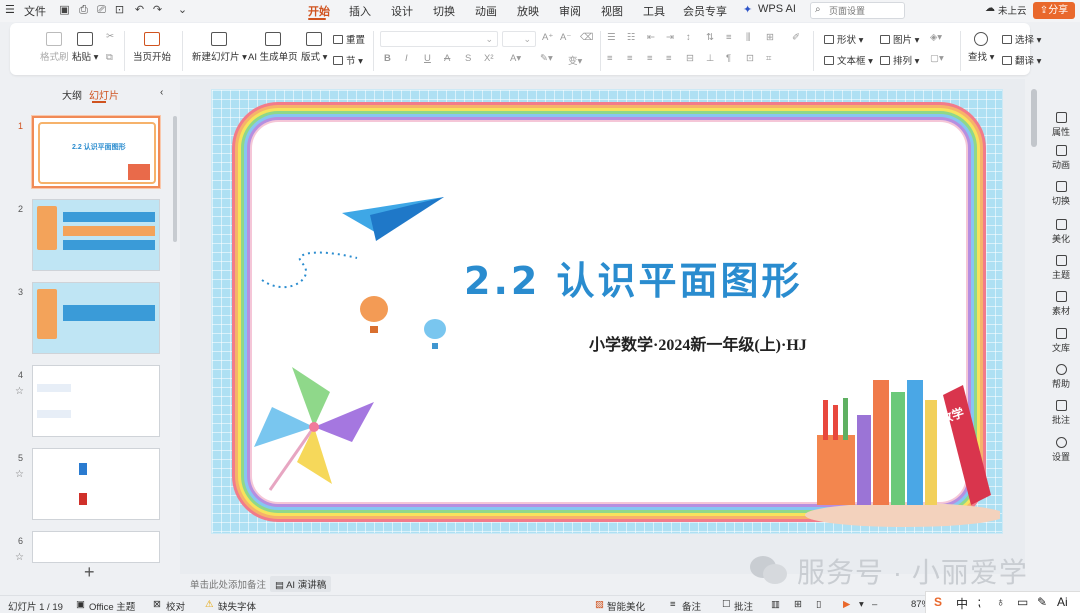 The height and width of the screenshot is (613, 1080). I want to click on tab-home: 开始, so click(319, 11).